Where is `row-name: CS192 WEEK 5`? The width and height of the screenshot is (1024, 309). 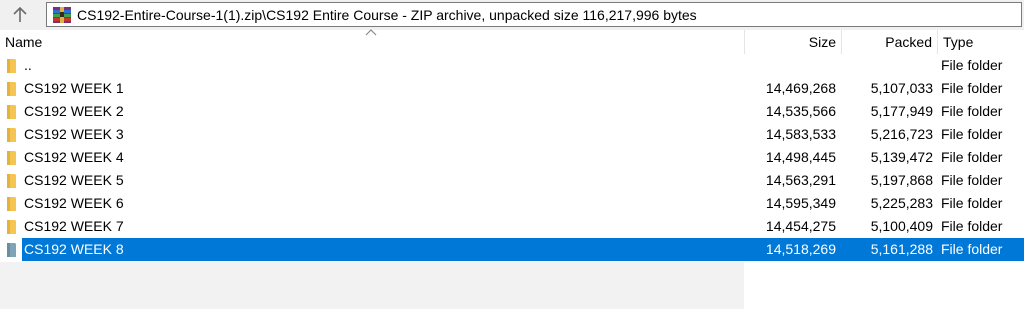
row-name: CS192 WEEK 5 is located at coordinates (74, 180).